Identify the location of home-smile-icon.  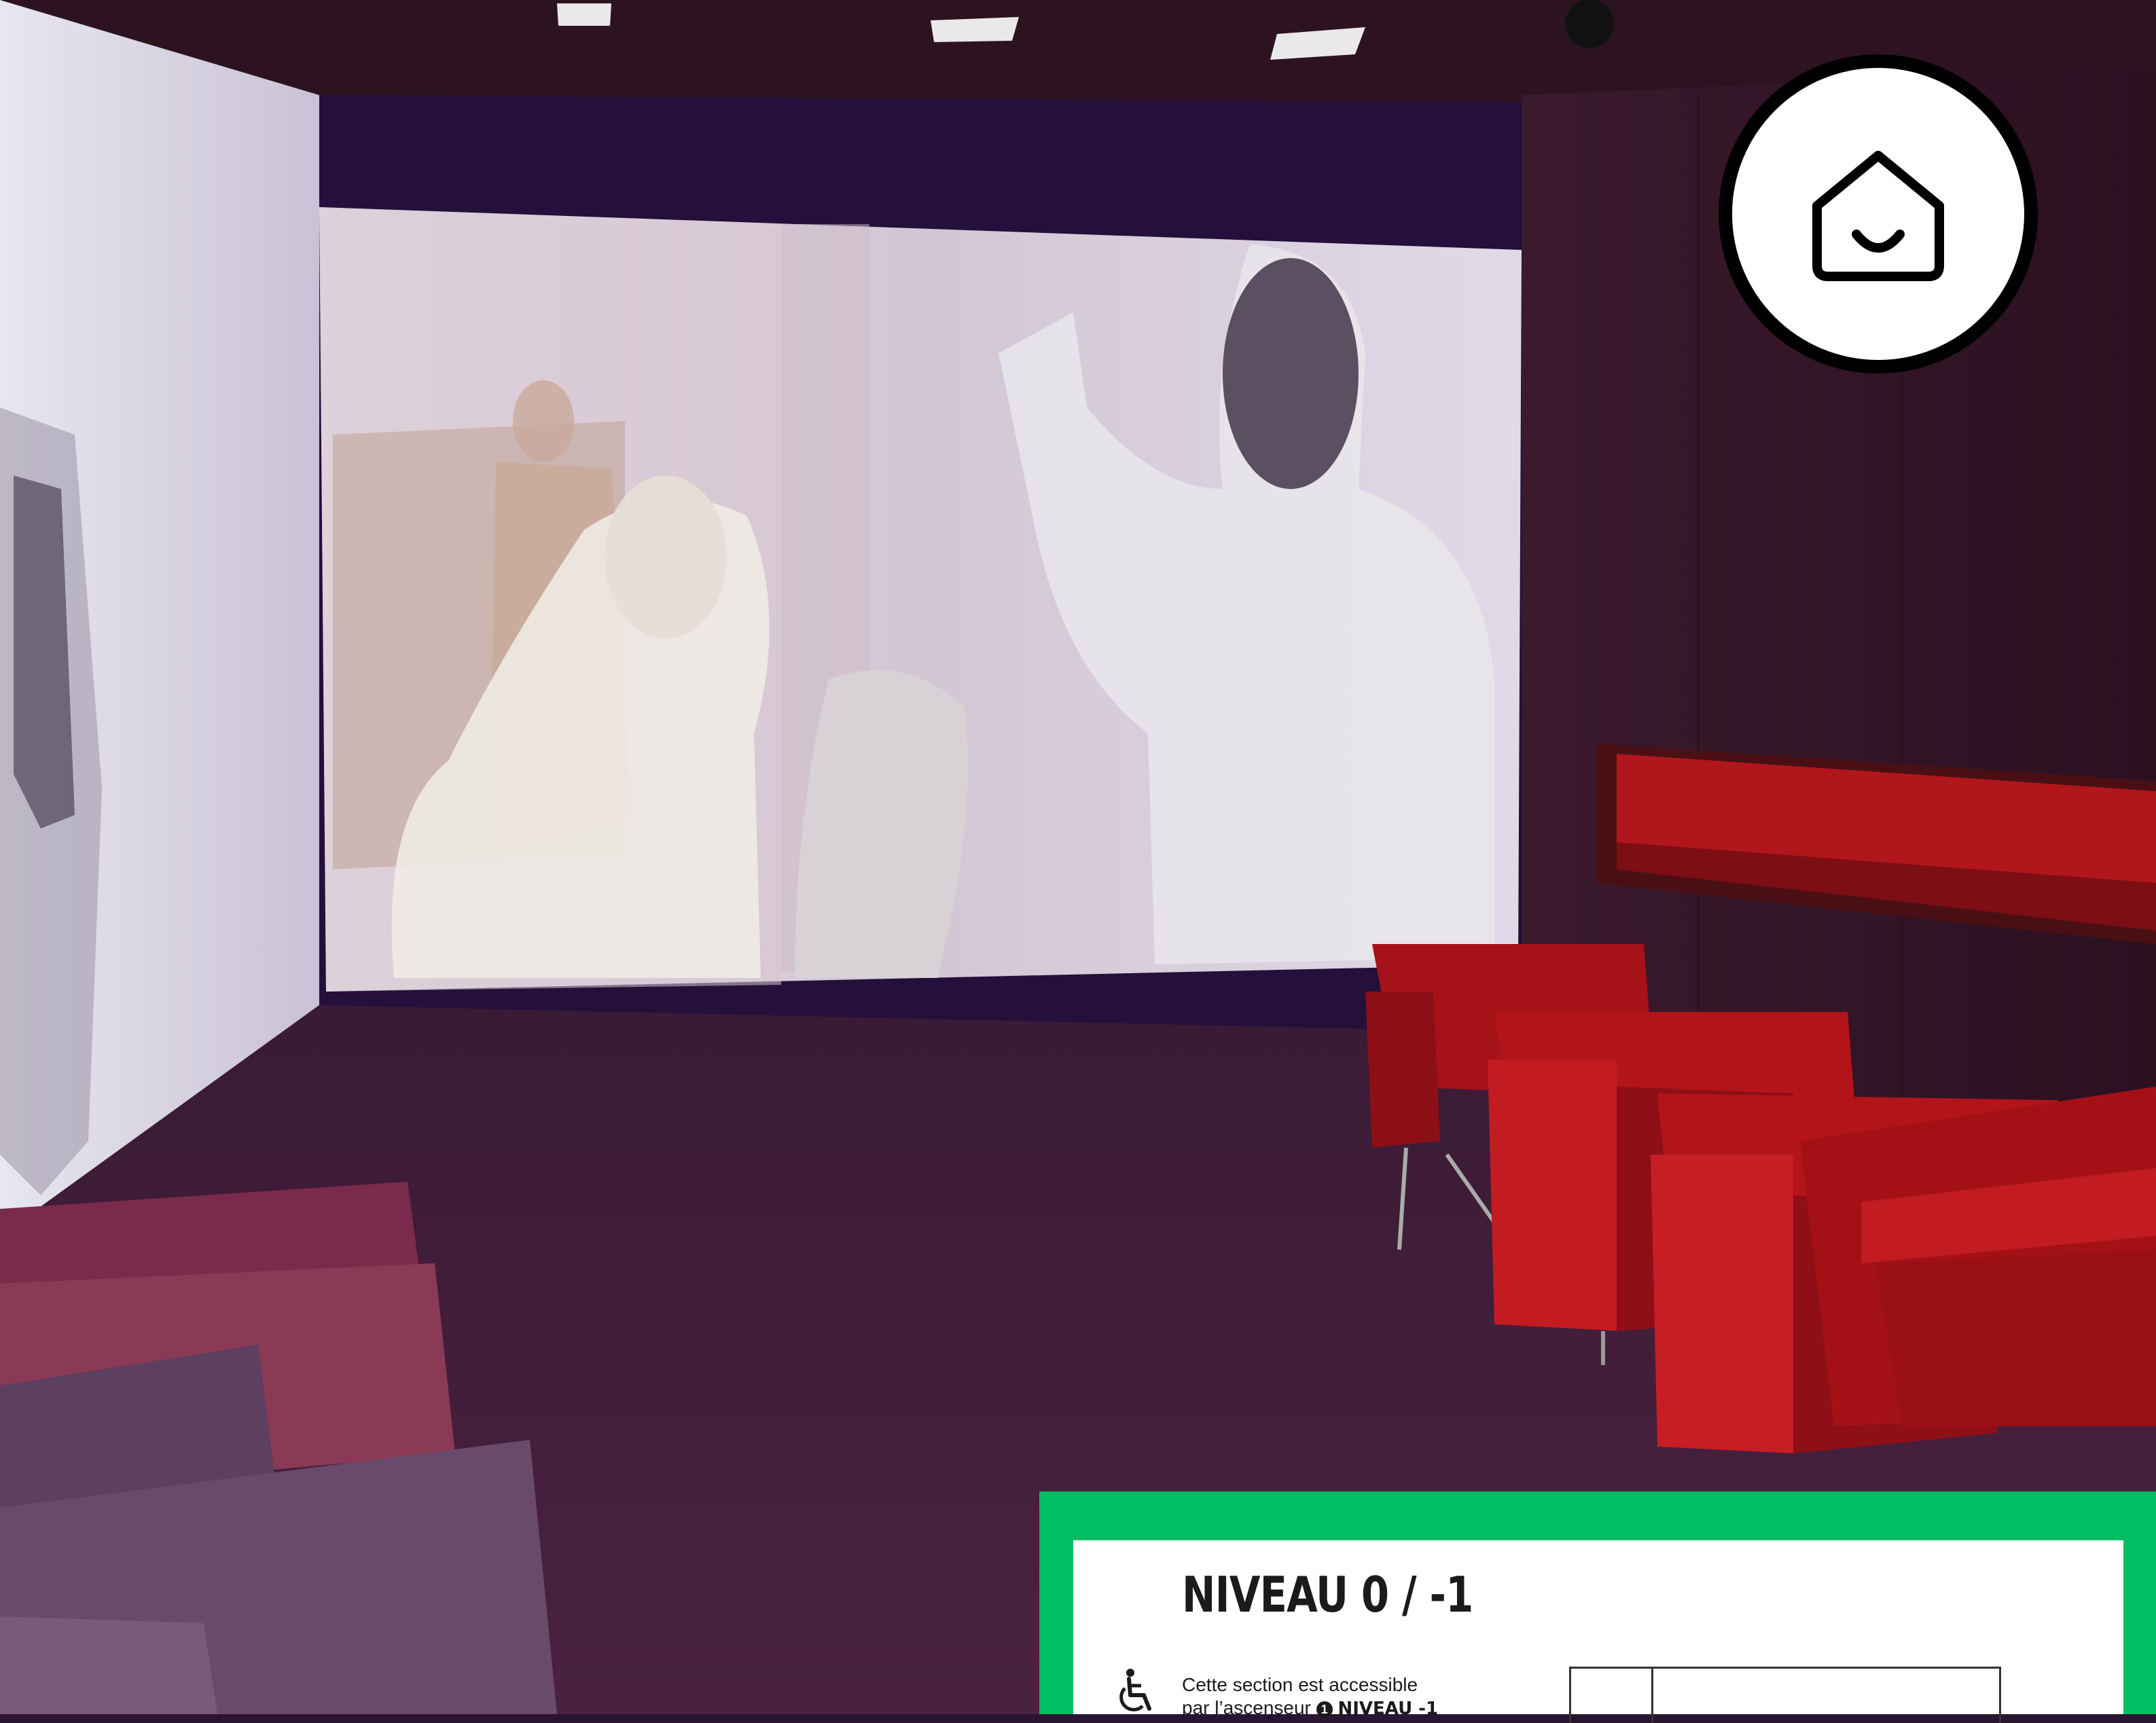
(1878, 216).